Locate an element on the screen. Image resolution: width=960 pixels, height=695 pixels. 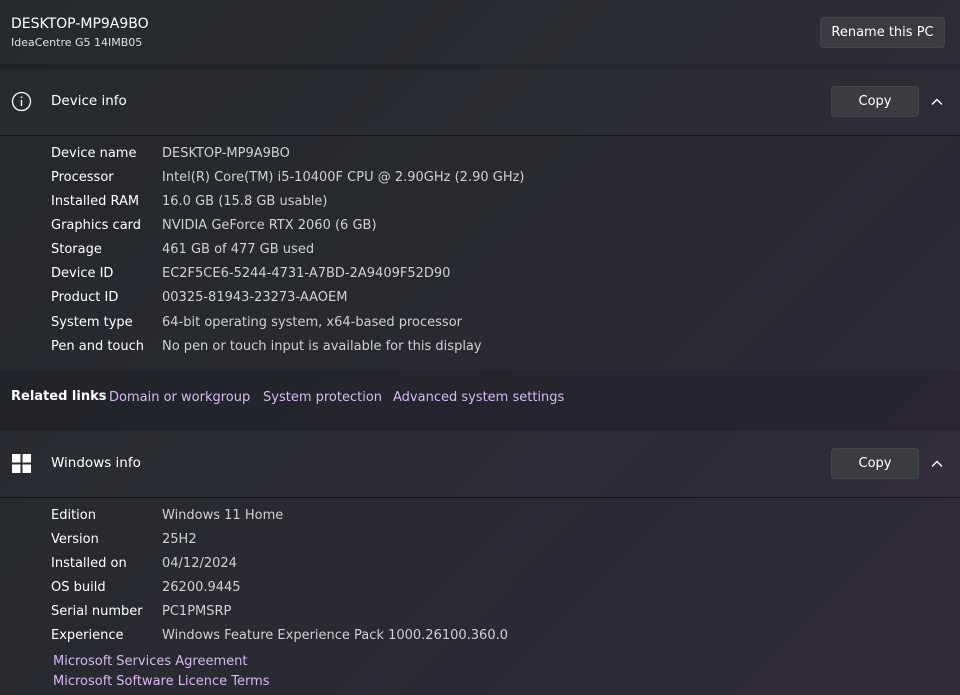
system-protection-link: System protection is located at coordinates (322, 397).